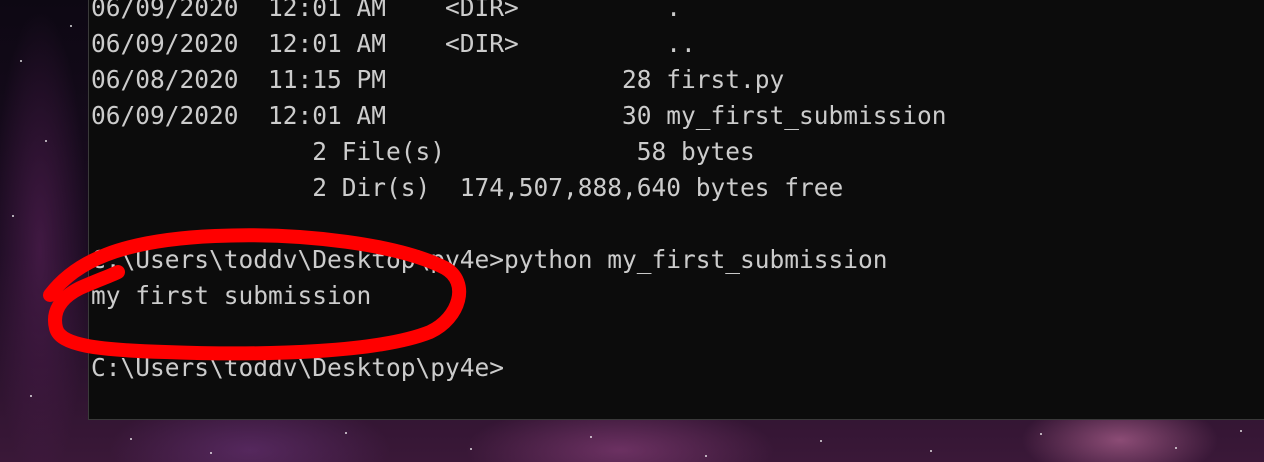 The image size is (1264, 462). I want to click on terminal-line-prompt: C:\Users\toddv\Desktop\py4e>, so click(297, 368).